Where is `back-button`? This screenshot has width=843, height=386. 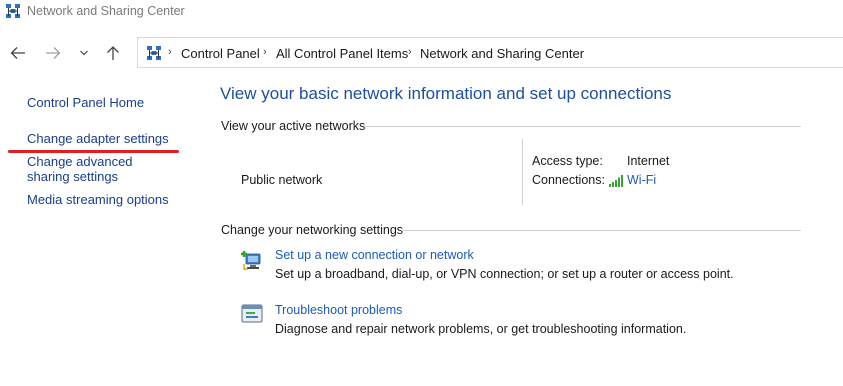
back-button is located at coordinates (18, 53).